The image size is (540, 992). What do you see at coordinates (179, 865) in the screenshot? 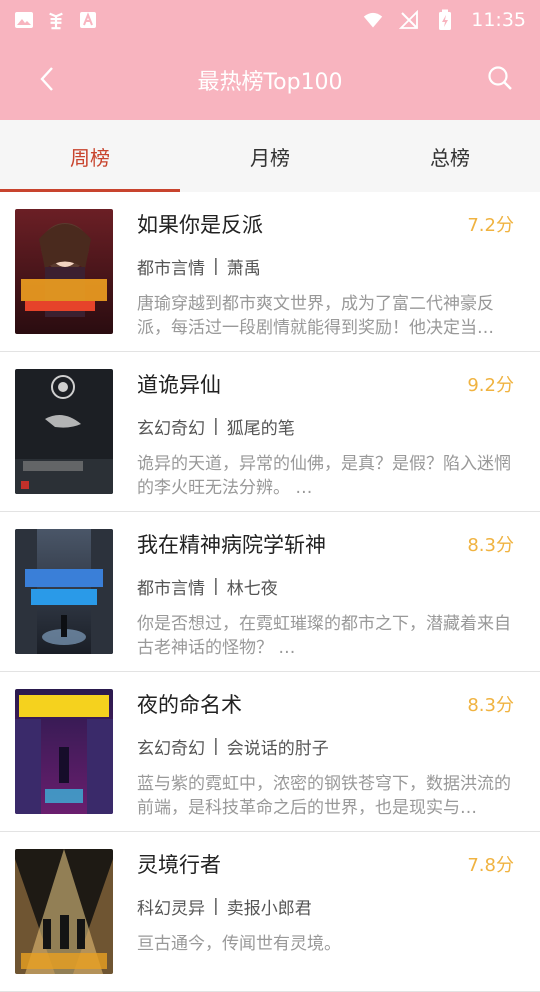
I see `book-title: 灵境行者` at bounding box center [179, 865].